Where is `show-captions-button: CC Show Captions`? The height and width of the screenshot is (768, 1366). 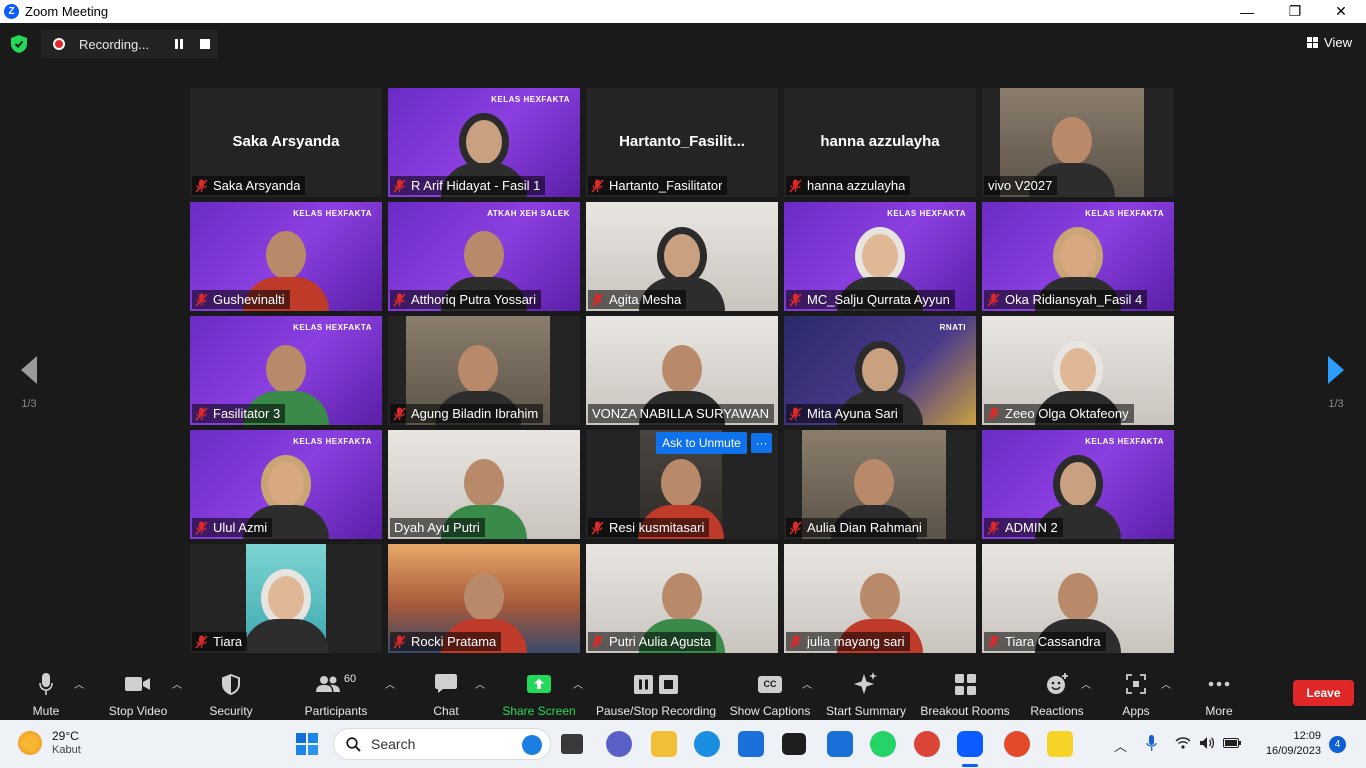 show-captions-button: CC Show Captions is located at coordinates (770, 691).